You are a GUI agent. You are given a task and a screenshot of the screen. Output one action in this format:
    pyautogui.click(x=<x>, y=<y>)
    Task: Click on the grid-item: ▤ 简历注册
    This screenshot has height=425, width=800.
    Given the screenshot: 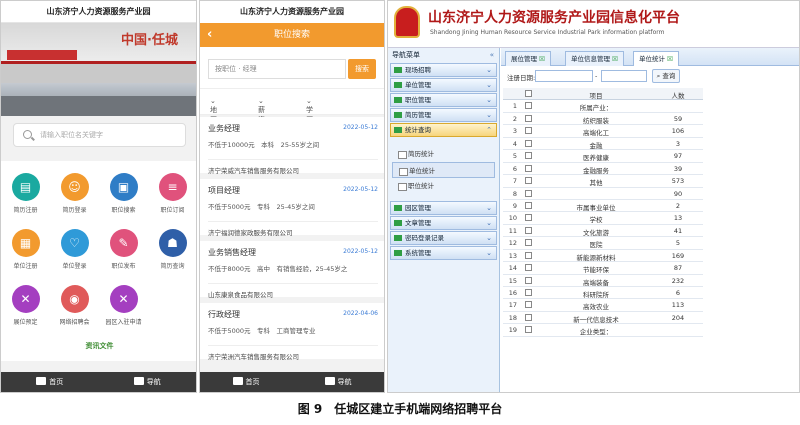 What is the action you would take?
    pyautogui.click(x=25, y=193)
    